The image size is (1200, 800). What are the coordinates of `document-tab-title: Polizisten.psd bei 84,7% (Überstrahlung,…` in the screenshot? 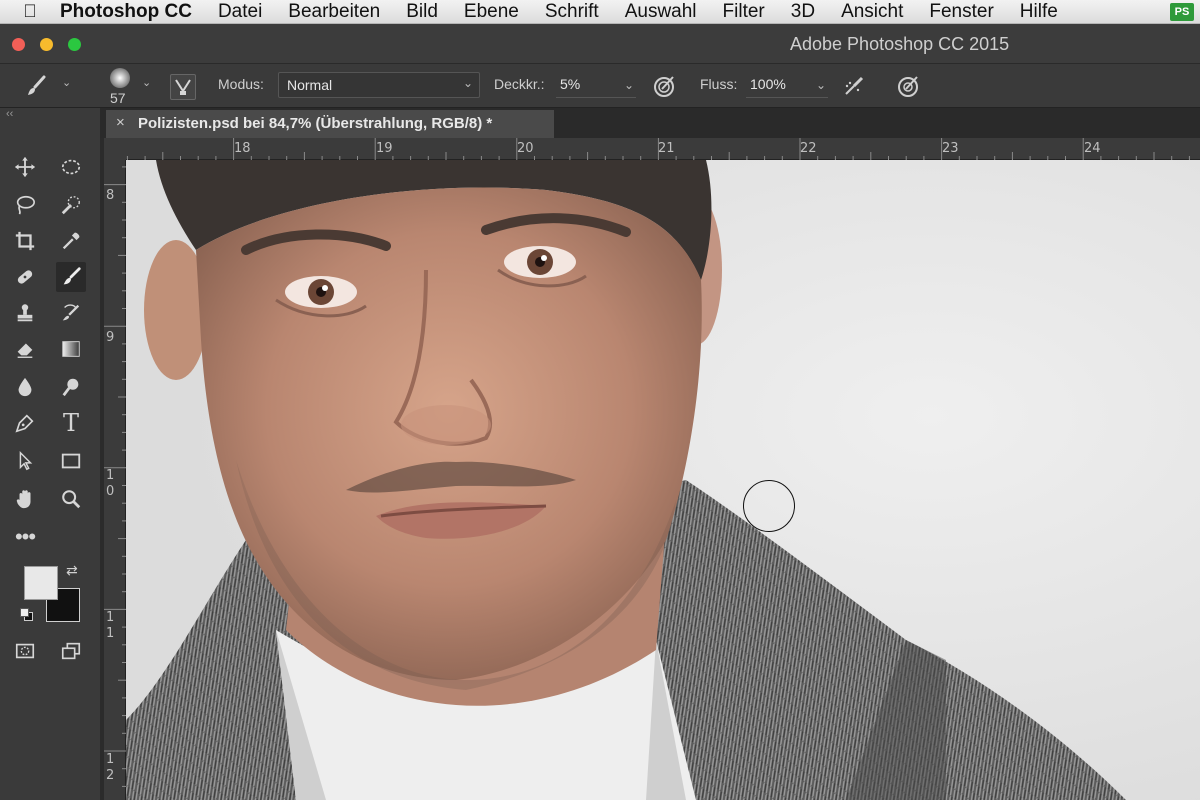 It's located at (315, 123).